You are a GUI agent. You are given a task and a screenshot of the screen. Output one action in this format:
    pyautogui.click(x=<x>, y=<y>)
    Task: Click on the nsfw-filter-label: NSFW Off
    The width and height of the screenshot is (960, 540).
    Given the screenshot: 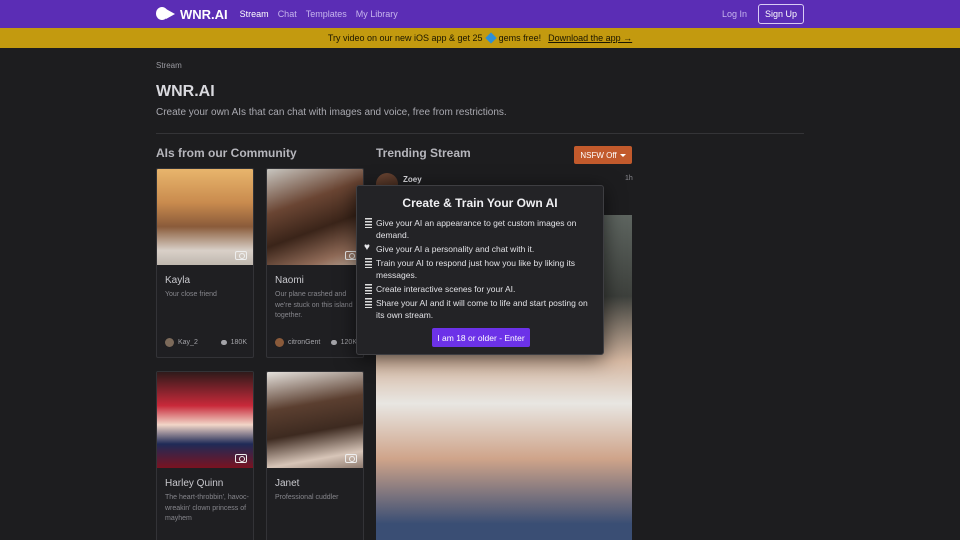 What is the action you would take?
    pyautogui.click(x=598, y=155)
    